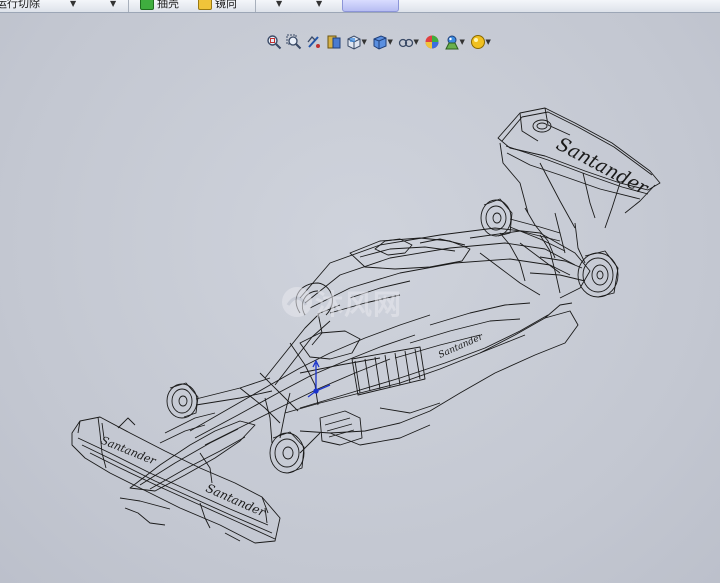 This screenshot has width=720, height=583. Describe the element at coordinates (182, 400) in the screenshot. I see `front-left-wheel` at that location.